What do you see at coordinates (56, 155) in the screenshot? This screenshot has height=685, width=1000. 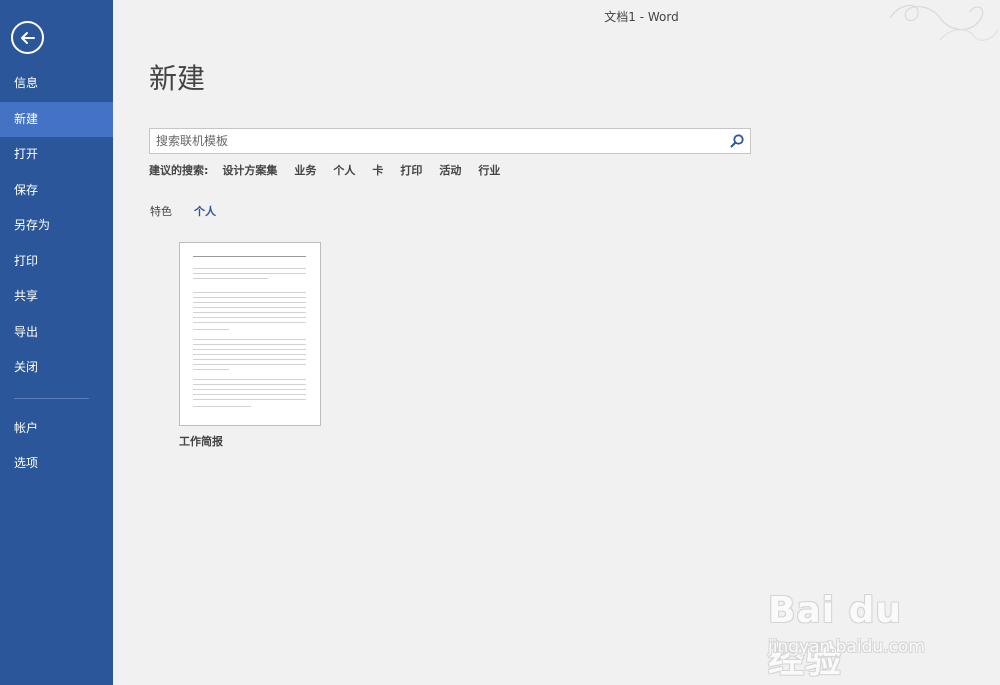 I see `nav-item-open: 打开` at bounding box center [56, 155].